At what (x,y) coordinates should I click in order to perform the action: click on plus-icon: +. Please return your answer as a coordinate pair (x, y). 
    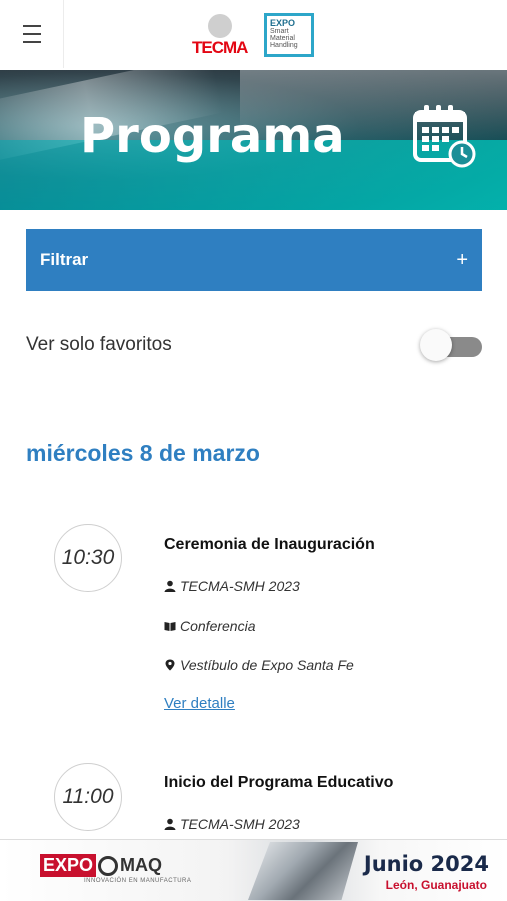
    Looking at the image, I should click on (462, 259).